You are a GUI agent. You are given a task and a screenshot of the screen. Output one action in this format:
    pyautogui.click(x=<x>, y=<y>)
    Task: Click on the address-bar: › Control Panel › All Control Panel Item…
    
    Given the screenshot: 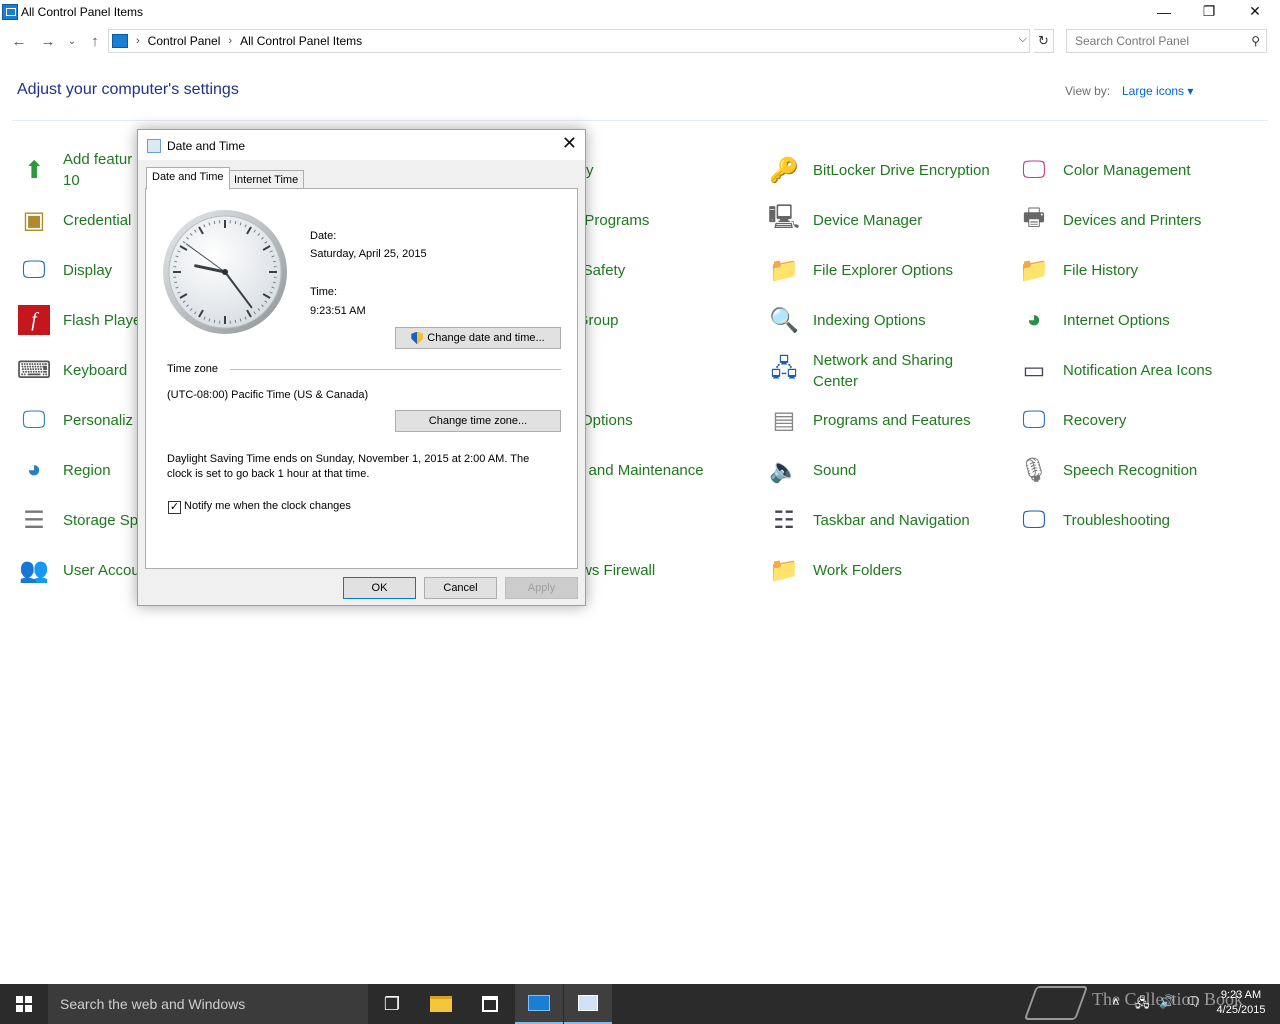 What is the action you would take?
    pyautogui.click(x=569, y=41)
    